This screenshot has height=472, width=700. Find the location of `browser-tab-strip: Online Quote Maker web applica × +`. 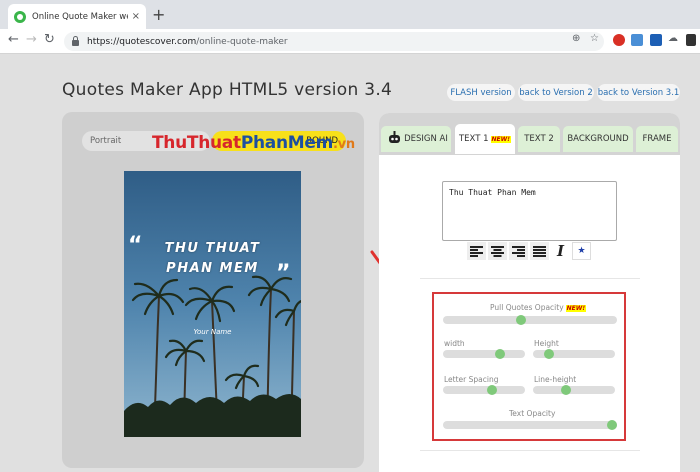

browser-tab-strip: Online Quote Maker web applica × + is located at coordinates (350, 14).